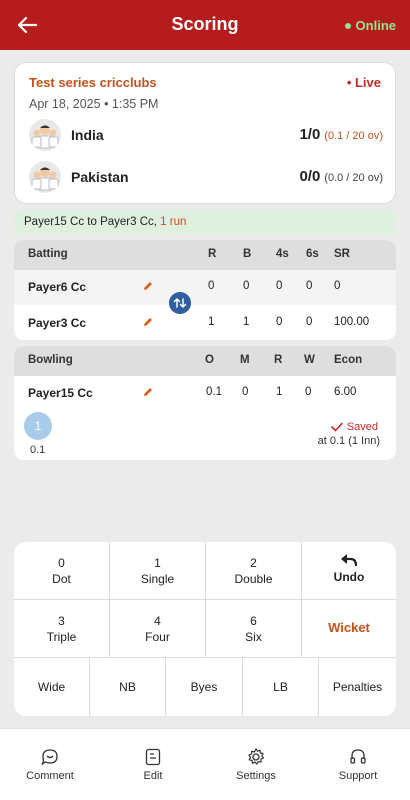  I want to click on key-label: Double, so click(253, 579).